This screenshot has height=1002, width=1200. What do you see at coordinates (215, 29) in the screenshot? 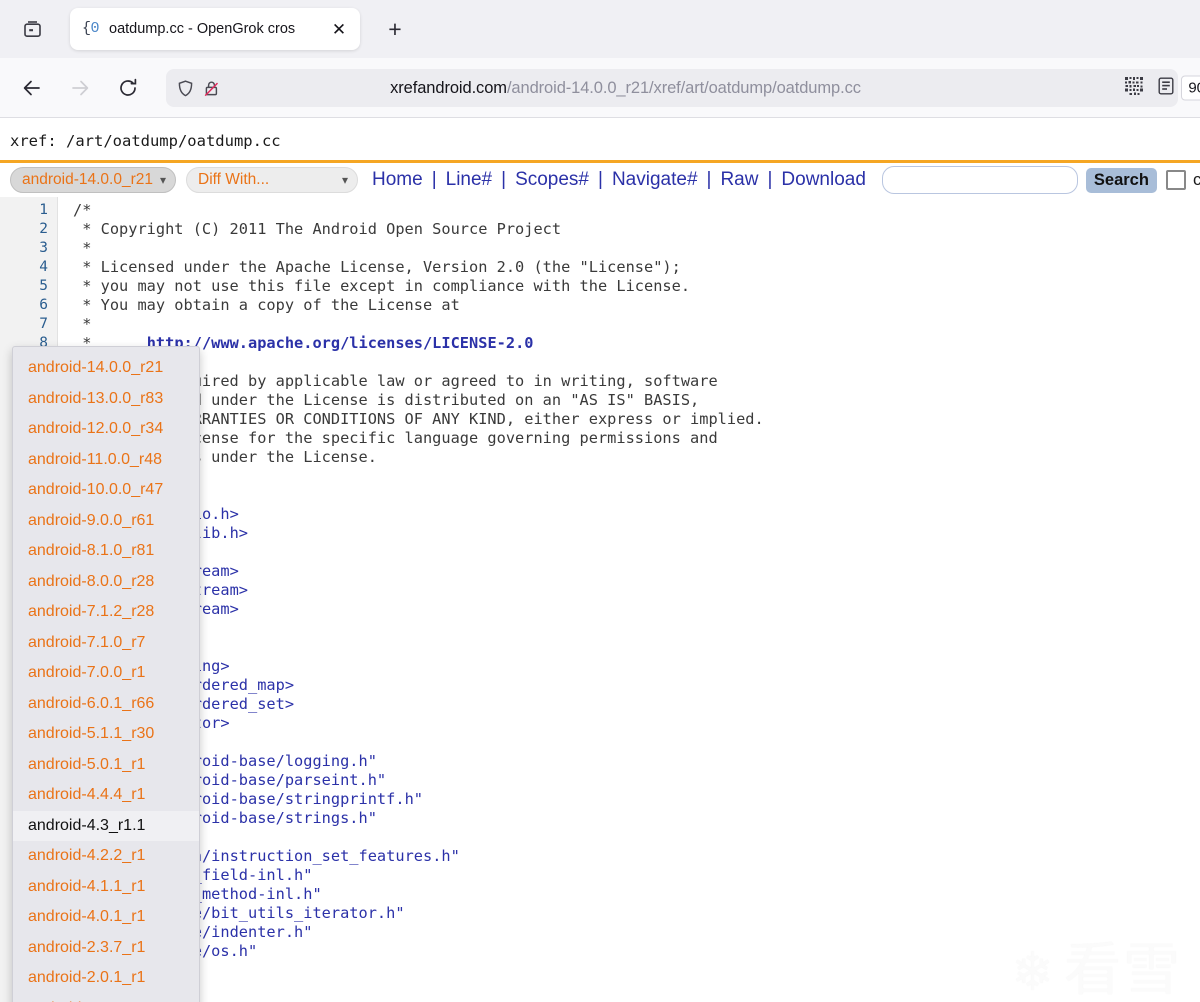
I see `browser-tab: {0 oatdump.cc - OpenGrok cros ✕` at bounding box center [215, 29].